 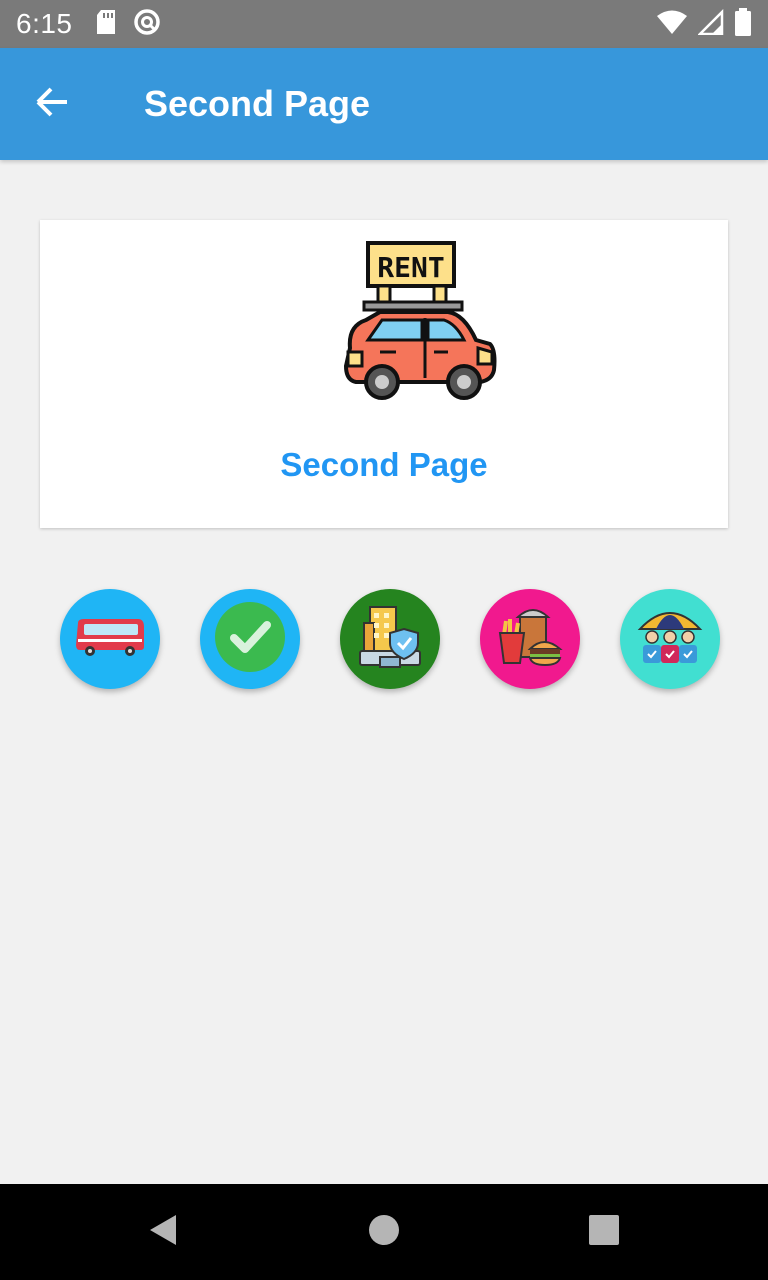 I want to click on nav-home-button, so click(x=384, y=1232).